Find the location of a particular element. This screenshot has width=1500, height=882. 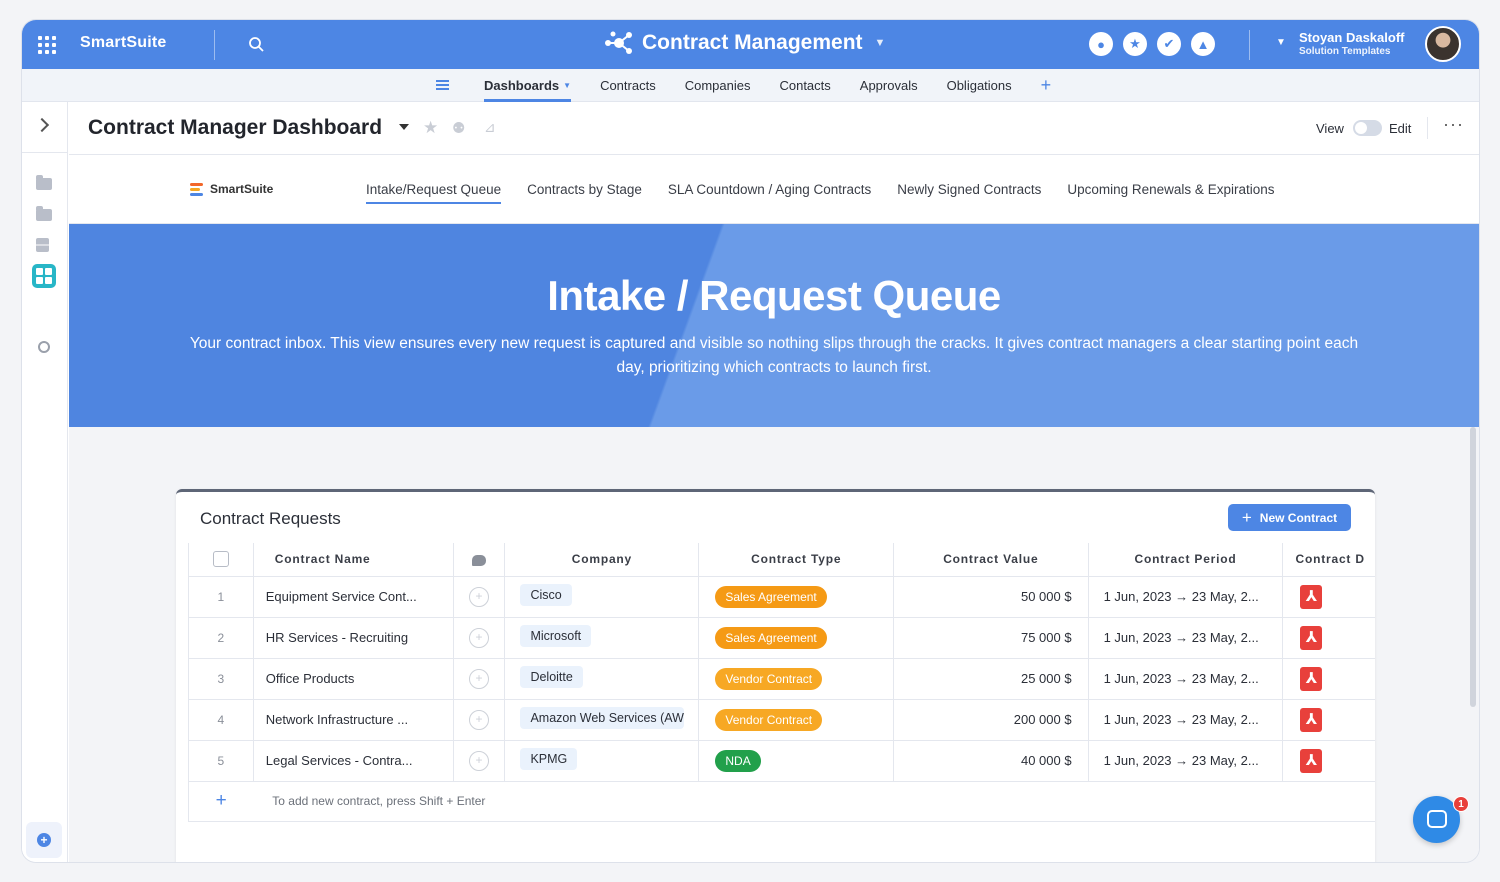

tab-intake-request-queue: Intake/Request Queue is located at coordinates (434, 189).